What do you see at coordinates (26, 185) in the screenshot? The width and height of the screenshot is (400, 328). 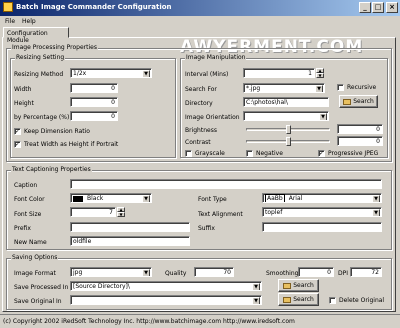 I see `caption-label: Caption` at bounding box center [26, 185].